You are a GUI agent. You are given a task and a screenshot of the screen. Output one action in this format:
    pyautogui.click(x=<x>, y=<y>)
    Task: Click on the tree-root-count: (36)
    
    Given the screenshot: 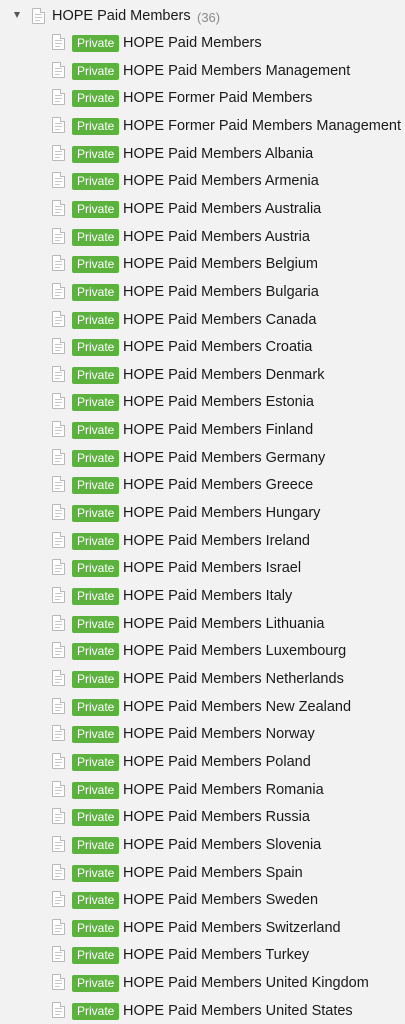 What is the action you would take?
    pyautogui.click(x=209, y=17)
    